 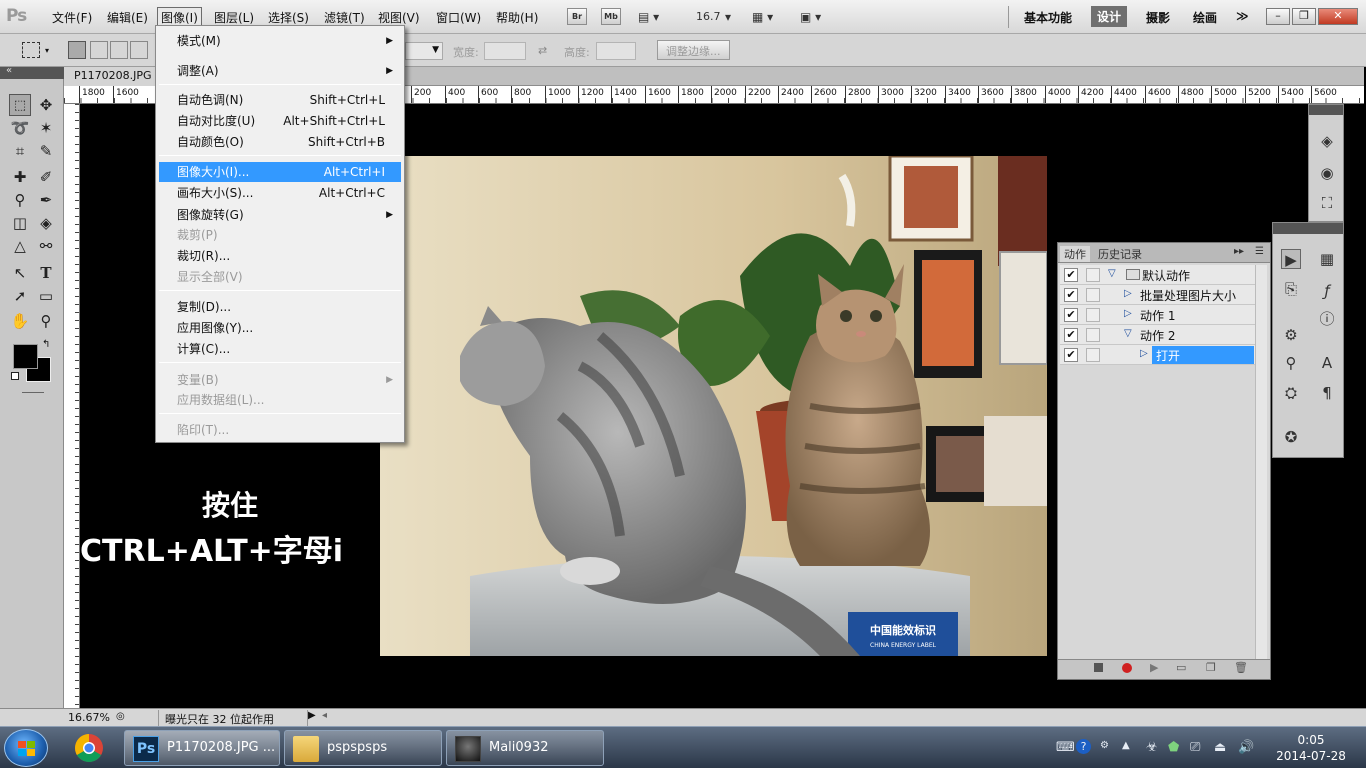 I want to click on tools-panel-header: «, so click(x=32, y=72).